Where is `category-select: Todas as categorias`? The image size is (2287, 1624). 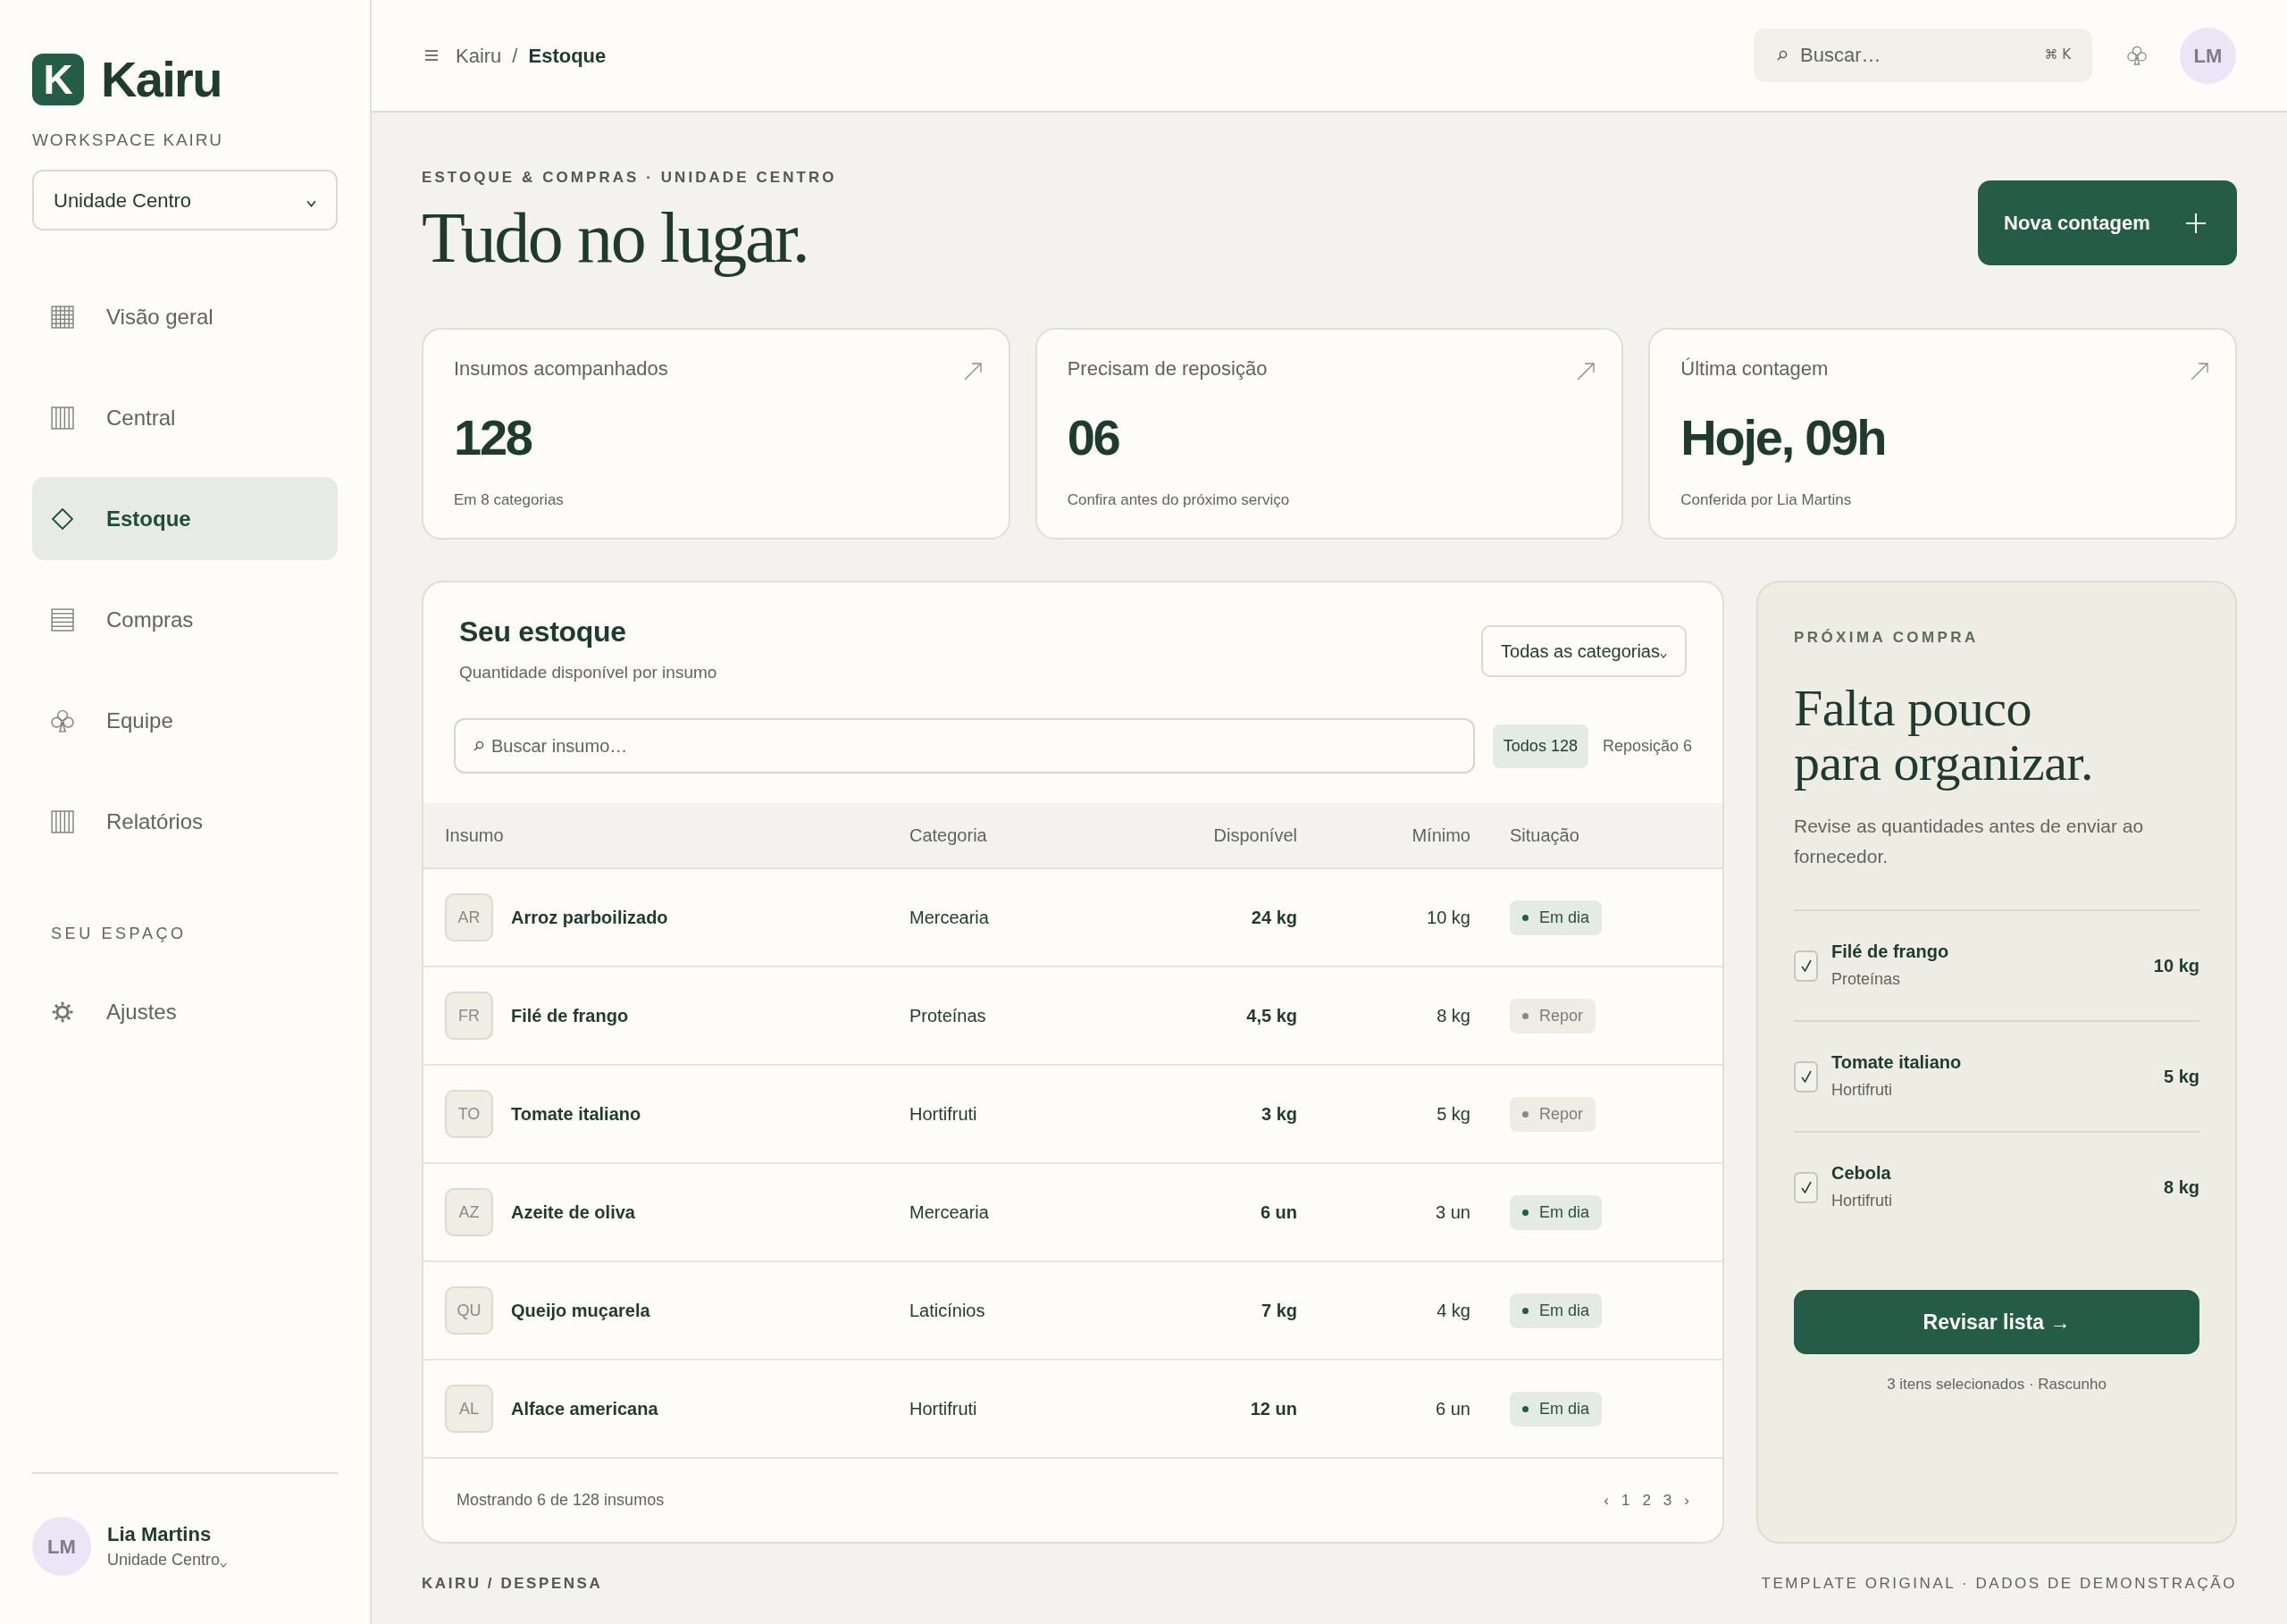 category-select: Todas as categorias is located at coordinates (1584, 651).